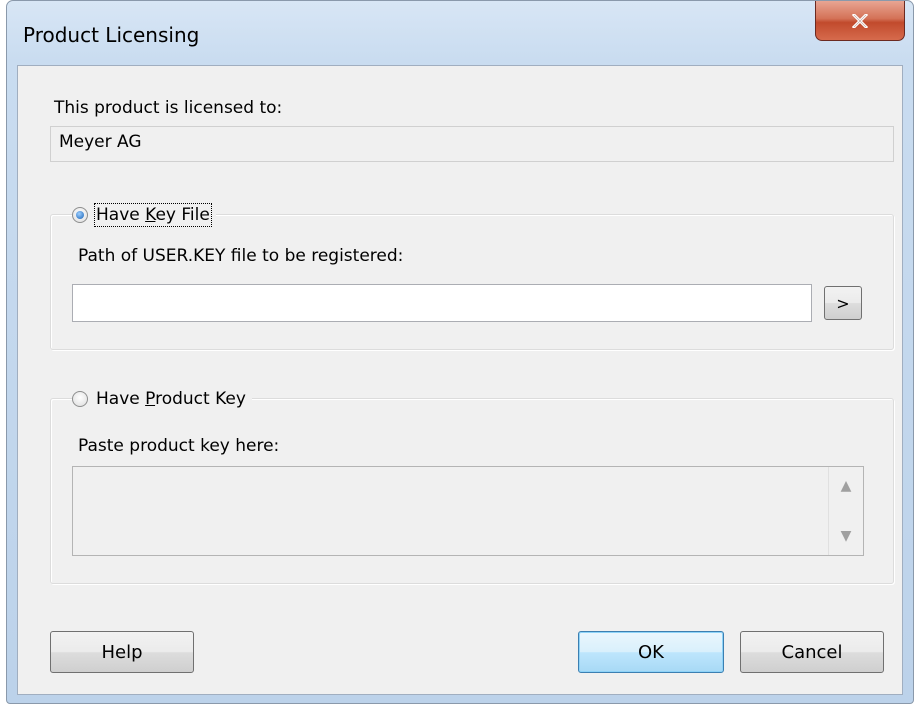 This screenshot has height=706, width=916. Describe the element at coordinates (460, 33) in the screenshot. I see `title-bar: Product Licensing` at that location.